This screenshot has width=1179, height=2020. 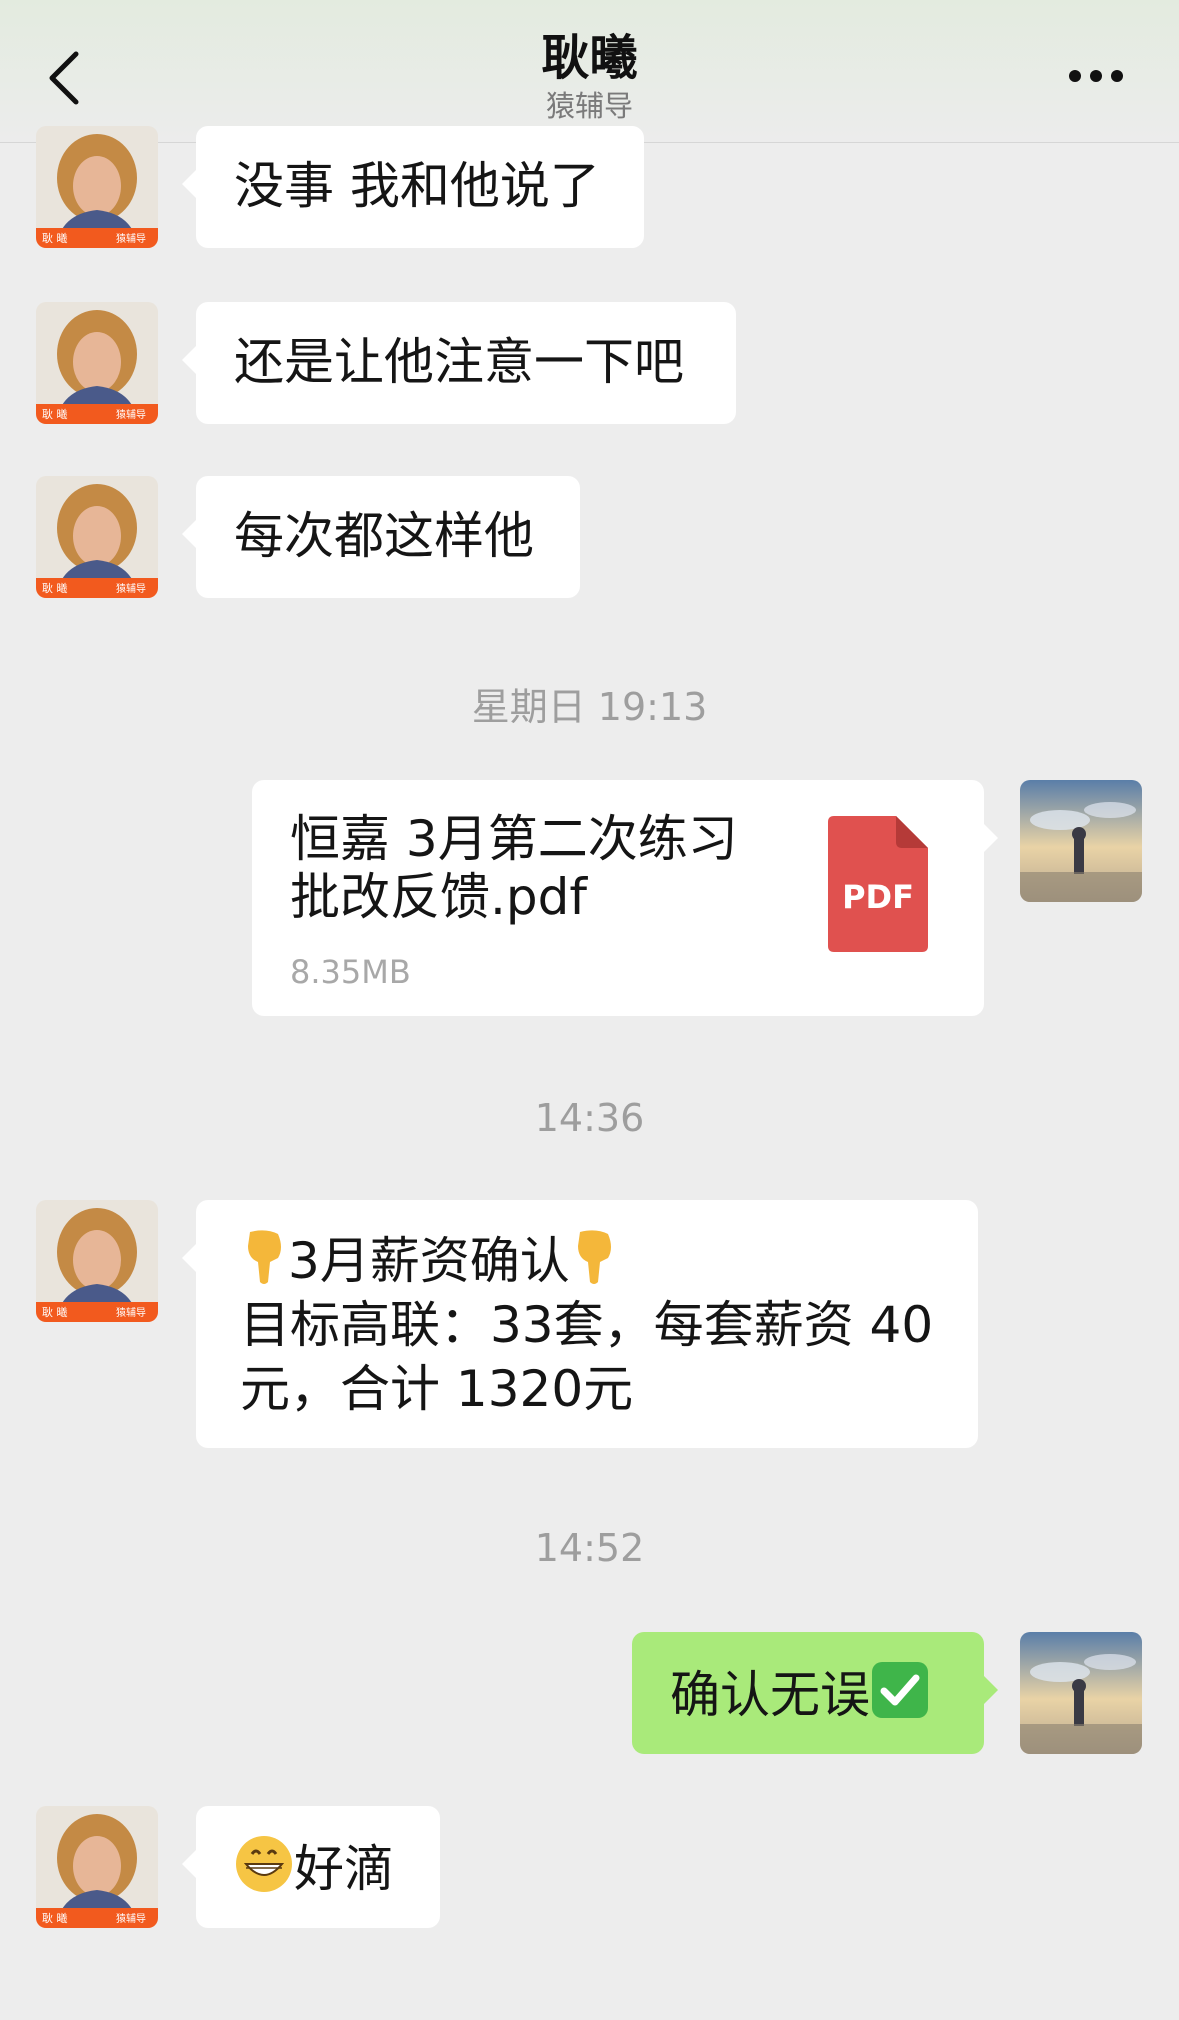 What do you see at coordinates (350, 972) in the screenshot?
I see `file-size: 8.35MB` at bounding box center [350, 972].